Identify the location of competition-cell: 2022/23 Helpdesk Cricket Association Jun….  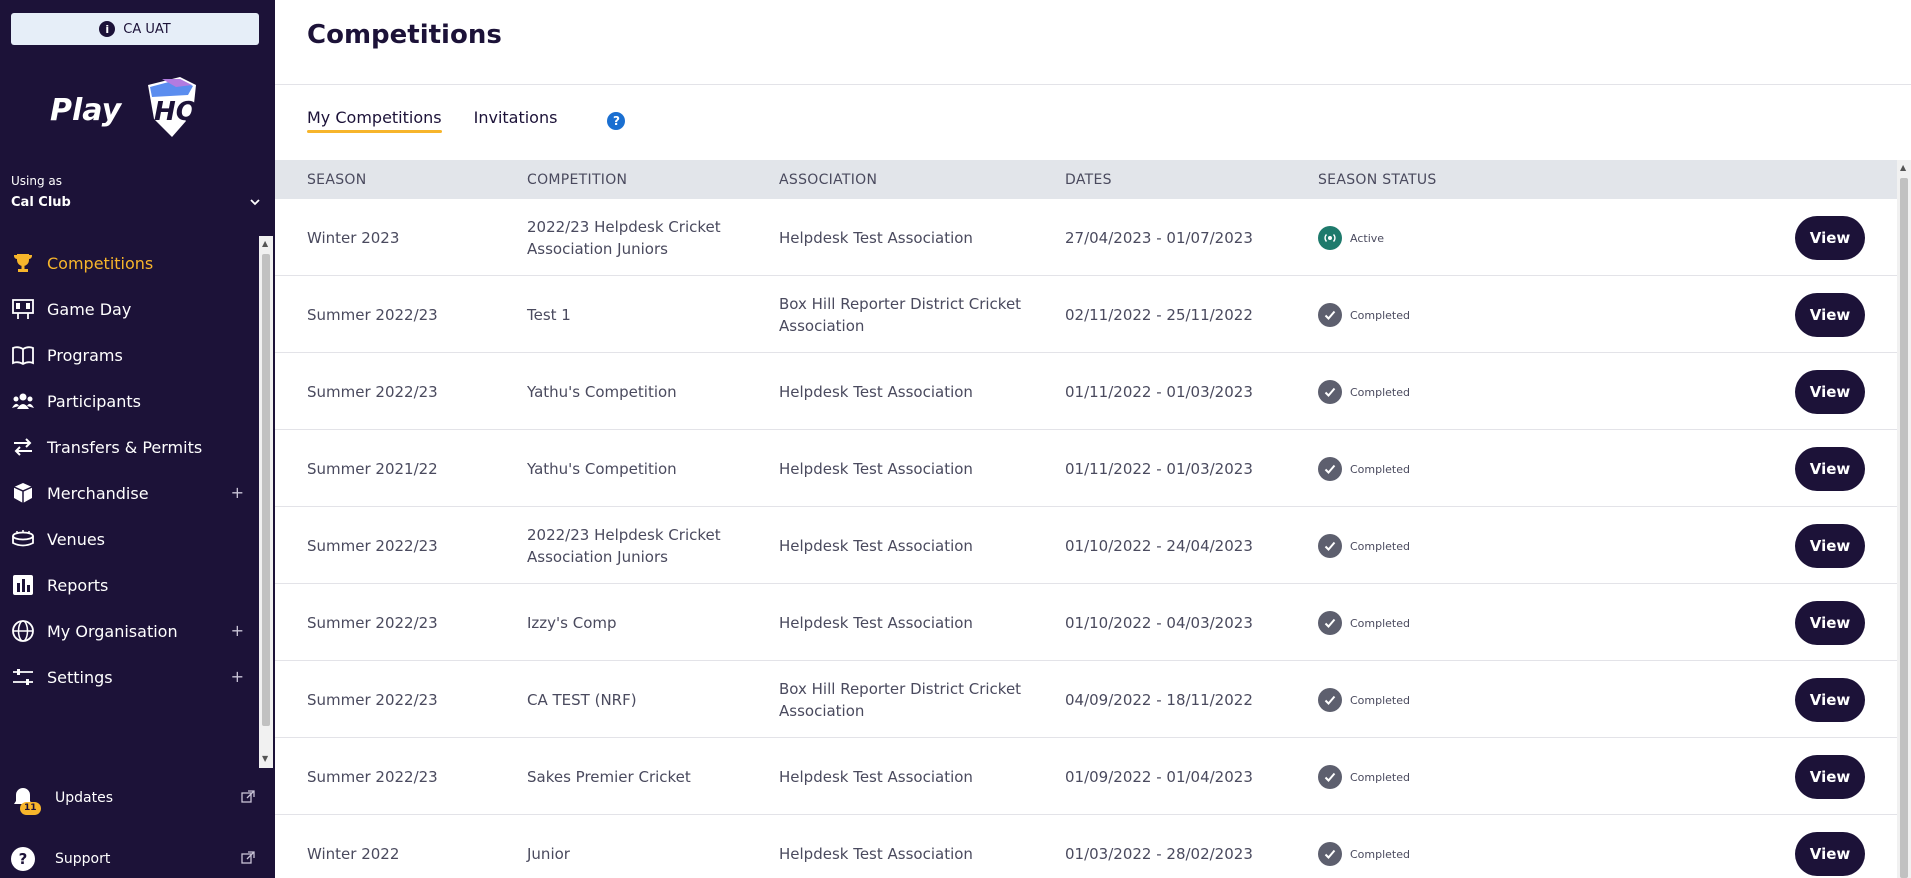
(624, 238).